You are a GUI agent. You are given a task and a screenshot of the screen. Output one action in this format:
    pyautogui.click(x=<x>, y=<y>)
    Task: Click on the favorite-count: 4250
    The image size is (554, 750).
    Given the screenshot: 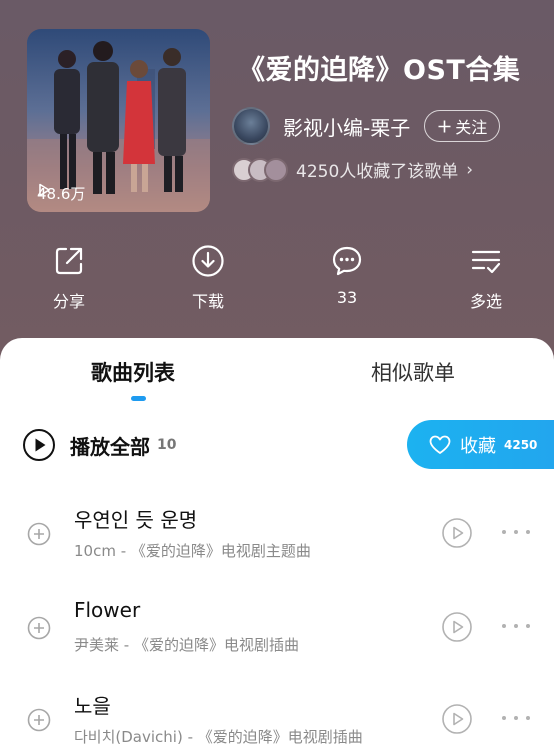 What is the action you would take?
    pyautogui.click(x=521, y=444)
    